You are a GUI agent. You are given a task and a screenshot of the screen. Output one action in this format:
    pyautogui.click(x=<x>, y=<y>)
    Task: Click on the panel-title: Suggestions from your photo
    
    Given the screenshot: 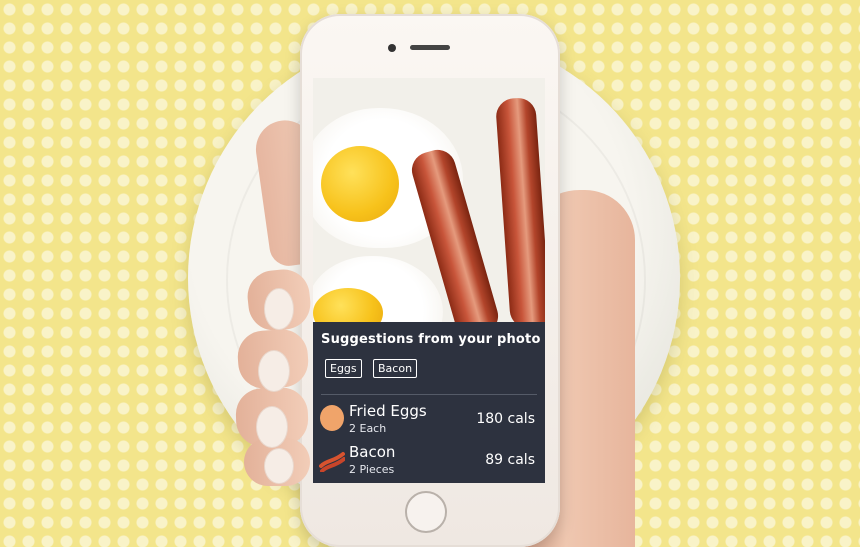 What is the action you would take?
    pyautogui.click(x=431, y=339)
    